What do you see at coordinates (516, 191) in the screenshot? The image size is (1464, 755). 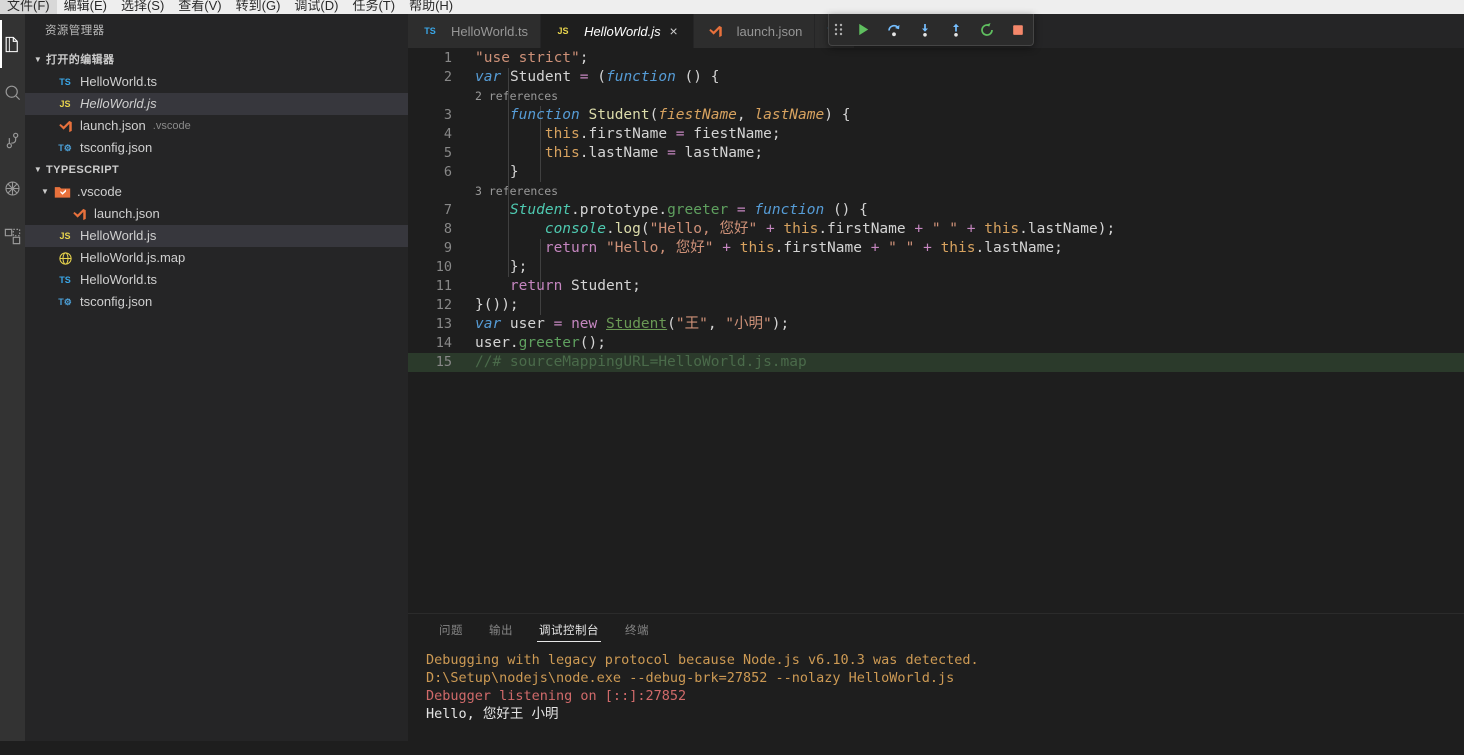 I see `codelens-label: 3 references` at bounding box center [516, 191].